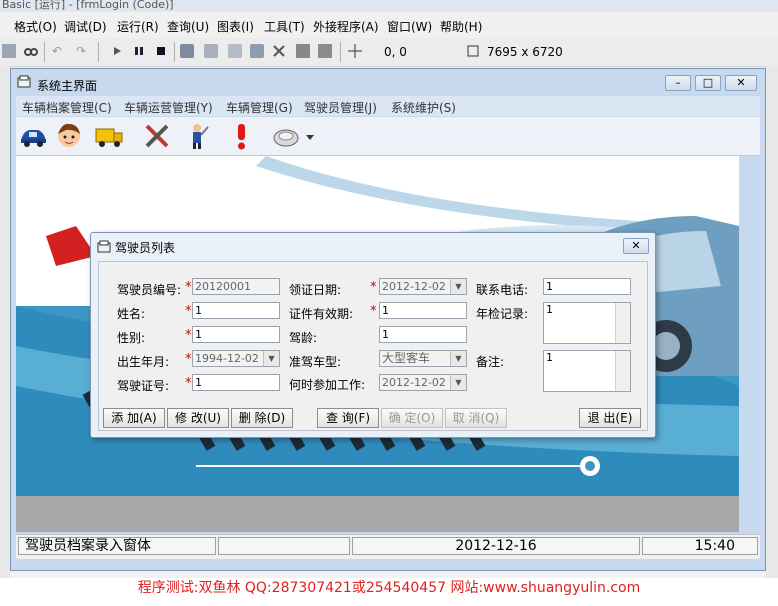  What do you see at coordinates (346, 26) in the screenshot?
I see `ide-menu-addins: 外接程序(A)` at bounding box center [346, 26].